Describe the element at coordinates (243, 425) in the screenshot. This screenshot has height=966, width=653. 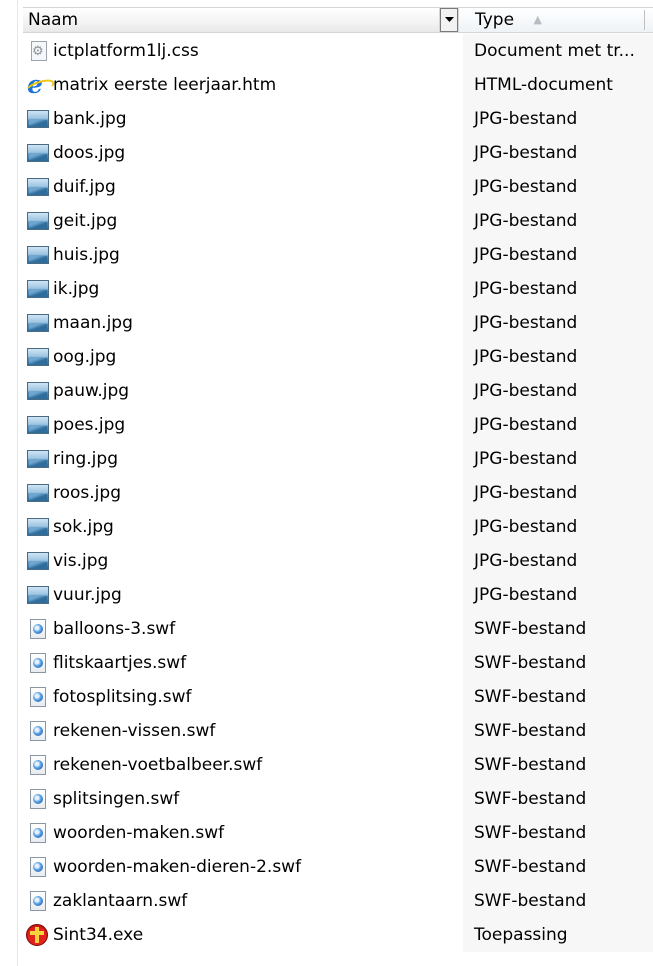
I see `file-name-cell: poes.jpg` at that location.